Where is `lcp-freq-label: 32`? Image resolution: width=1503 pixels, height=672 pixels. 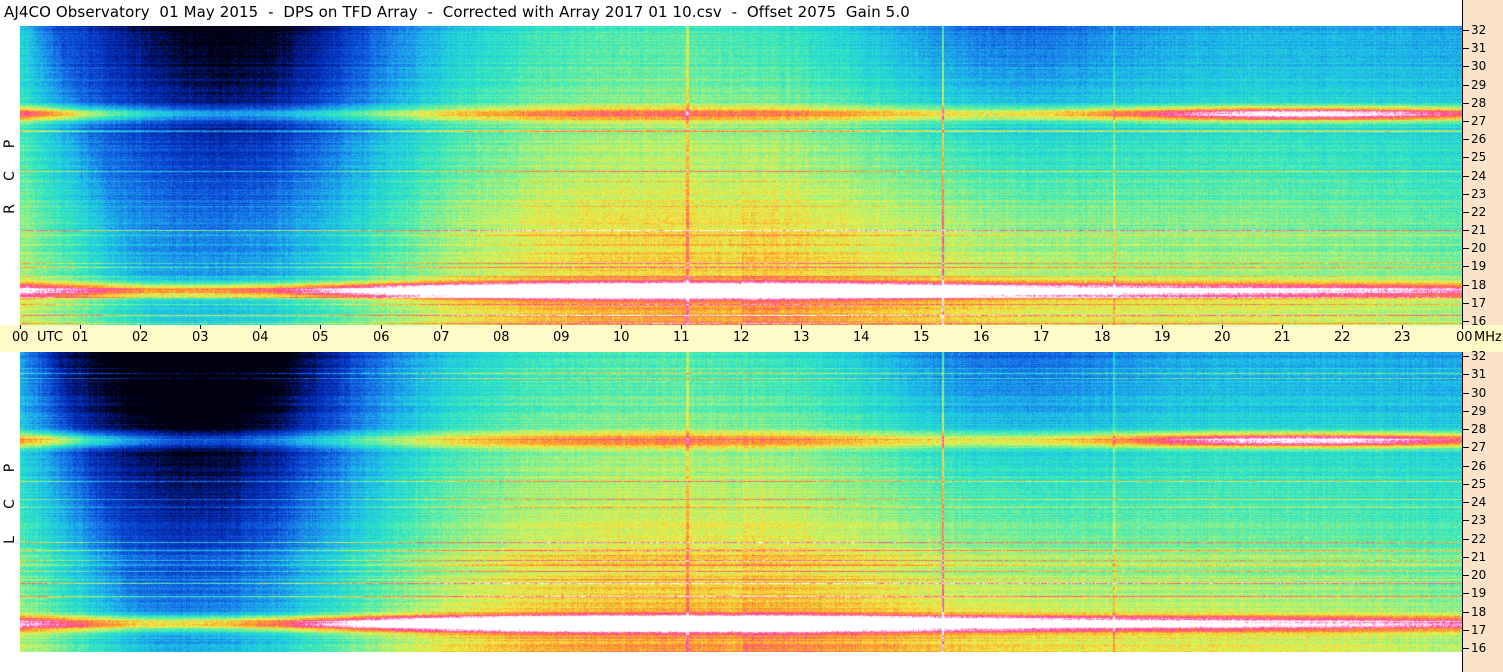 lcp-freq-label: 32 is located at coordinates (1479, 356).